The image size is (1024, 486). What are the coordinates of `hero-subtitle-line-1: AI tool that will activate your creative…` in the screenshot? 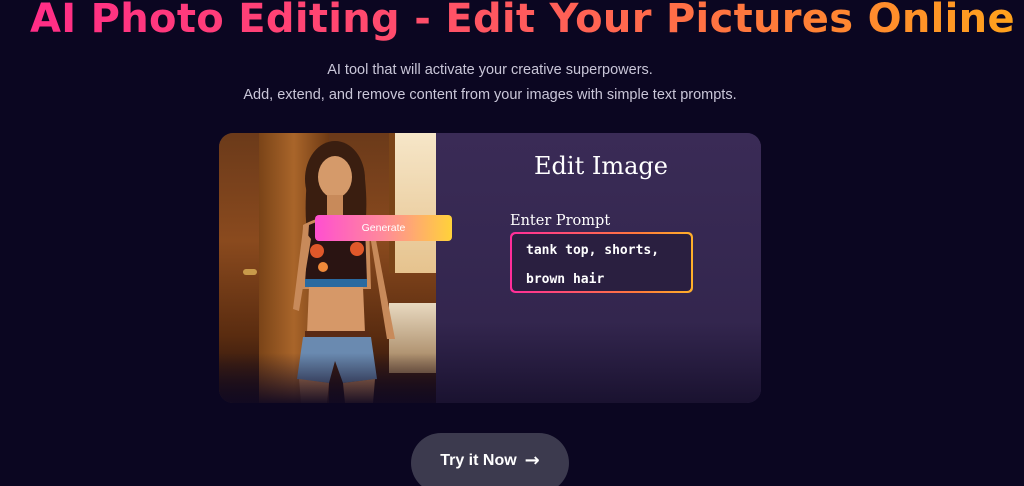 It's located at (490, 70).